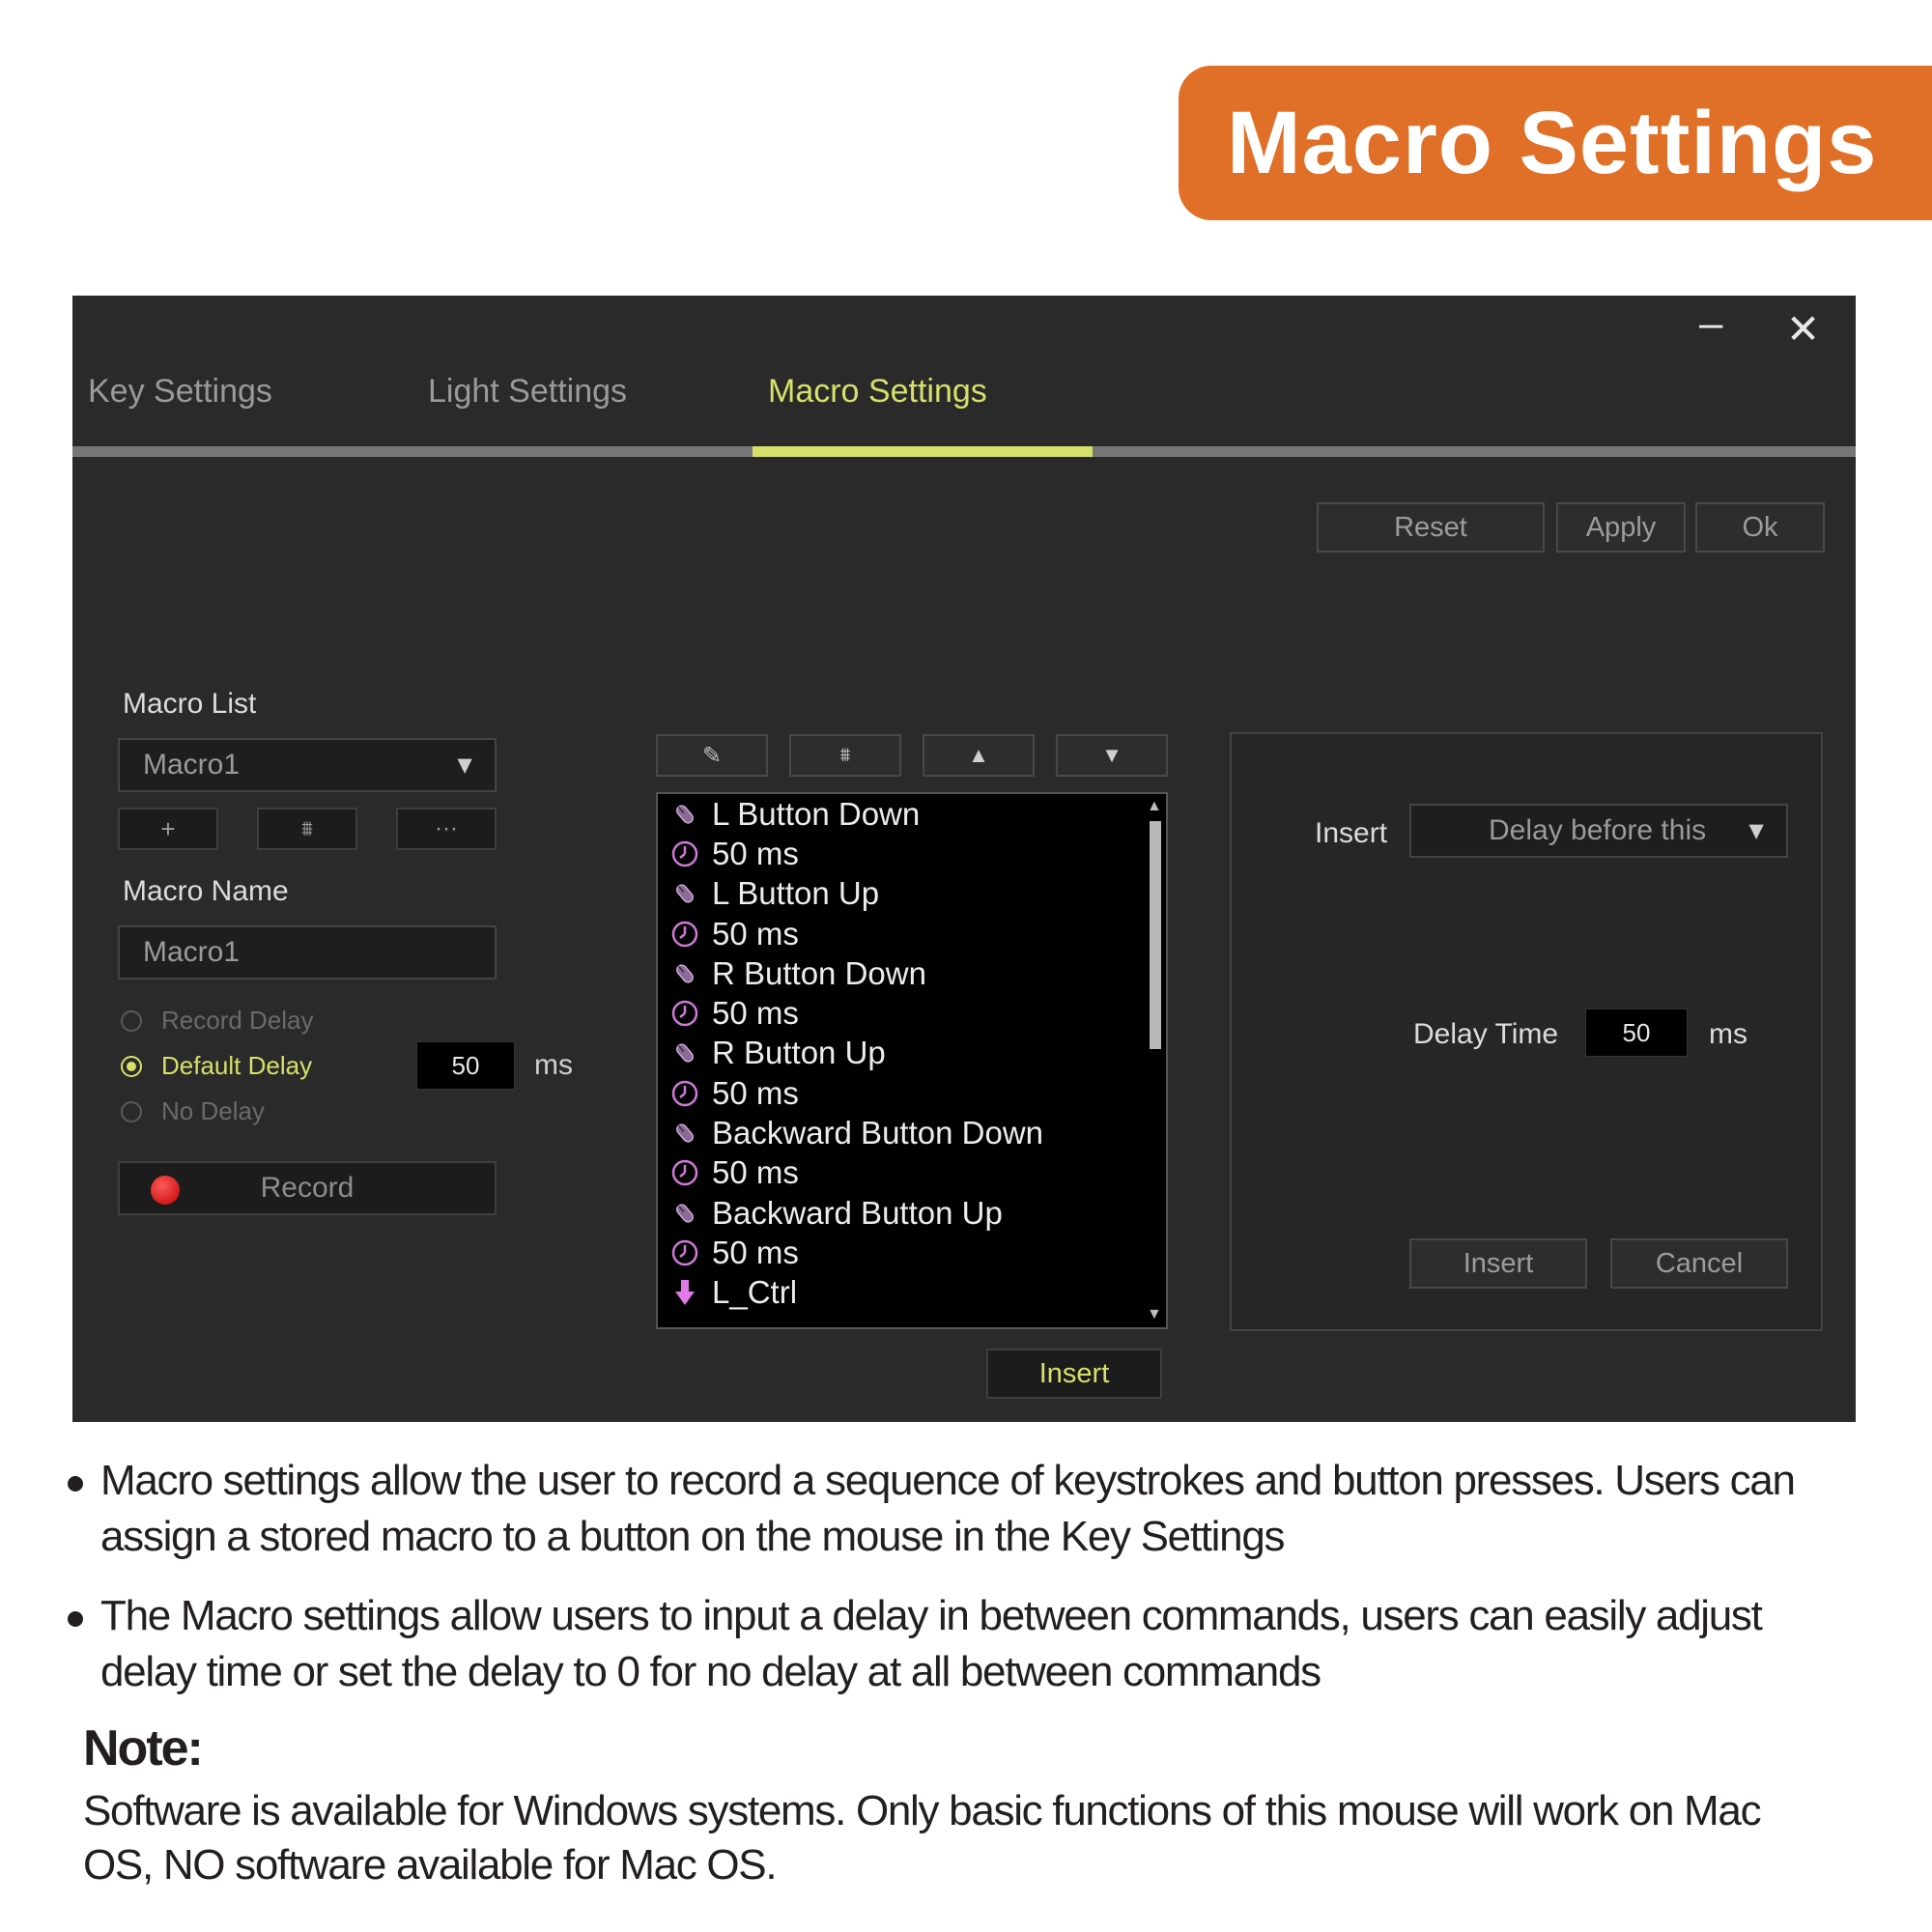 Image resolution: width=1932 pixels, height=1932 pixels. What do you see at coordinates (190, 704) in the screenshot?
I see `macro-list-label: Macro List` at bounding box center [190, 704].